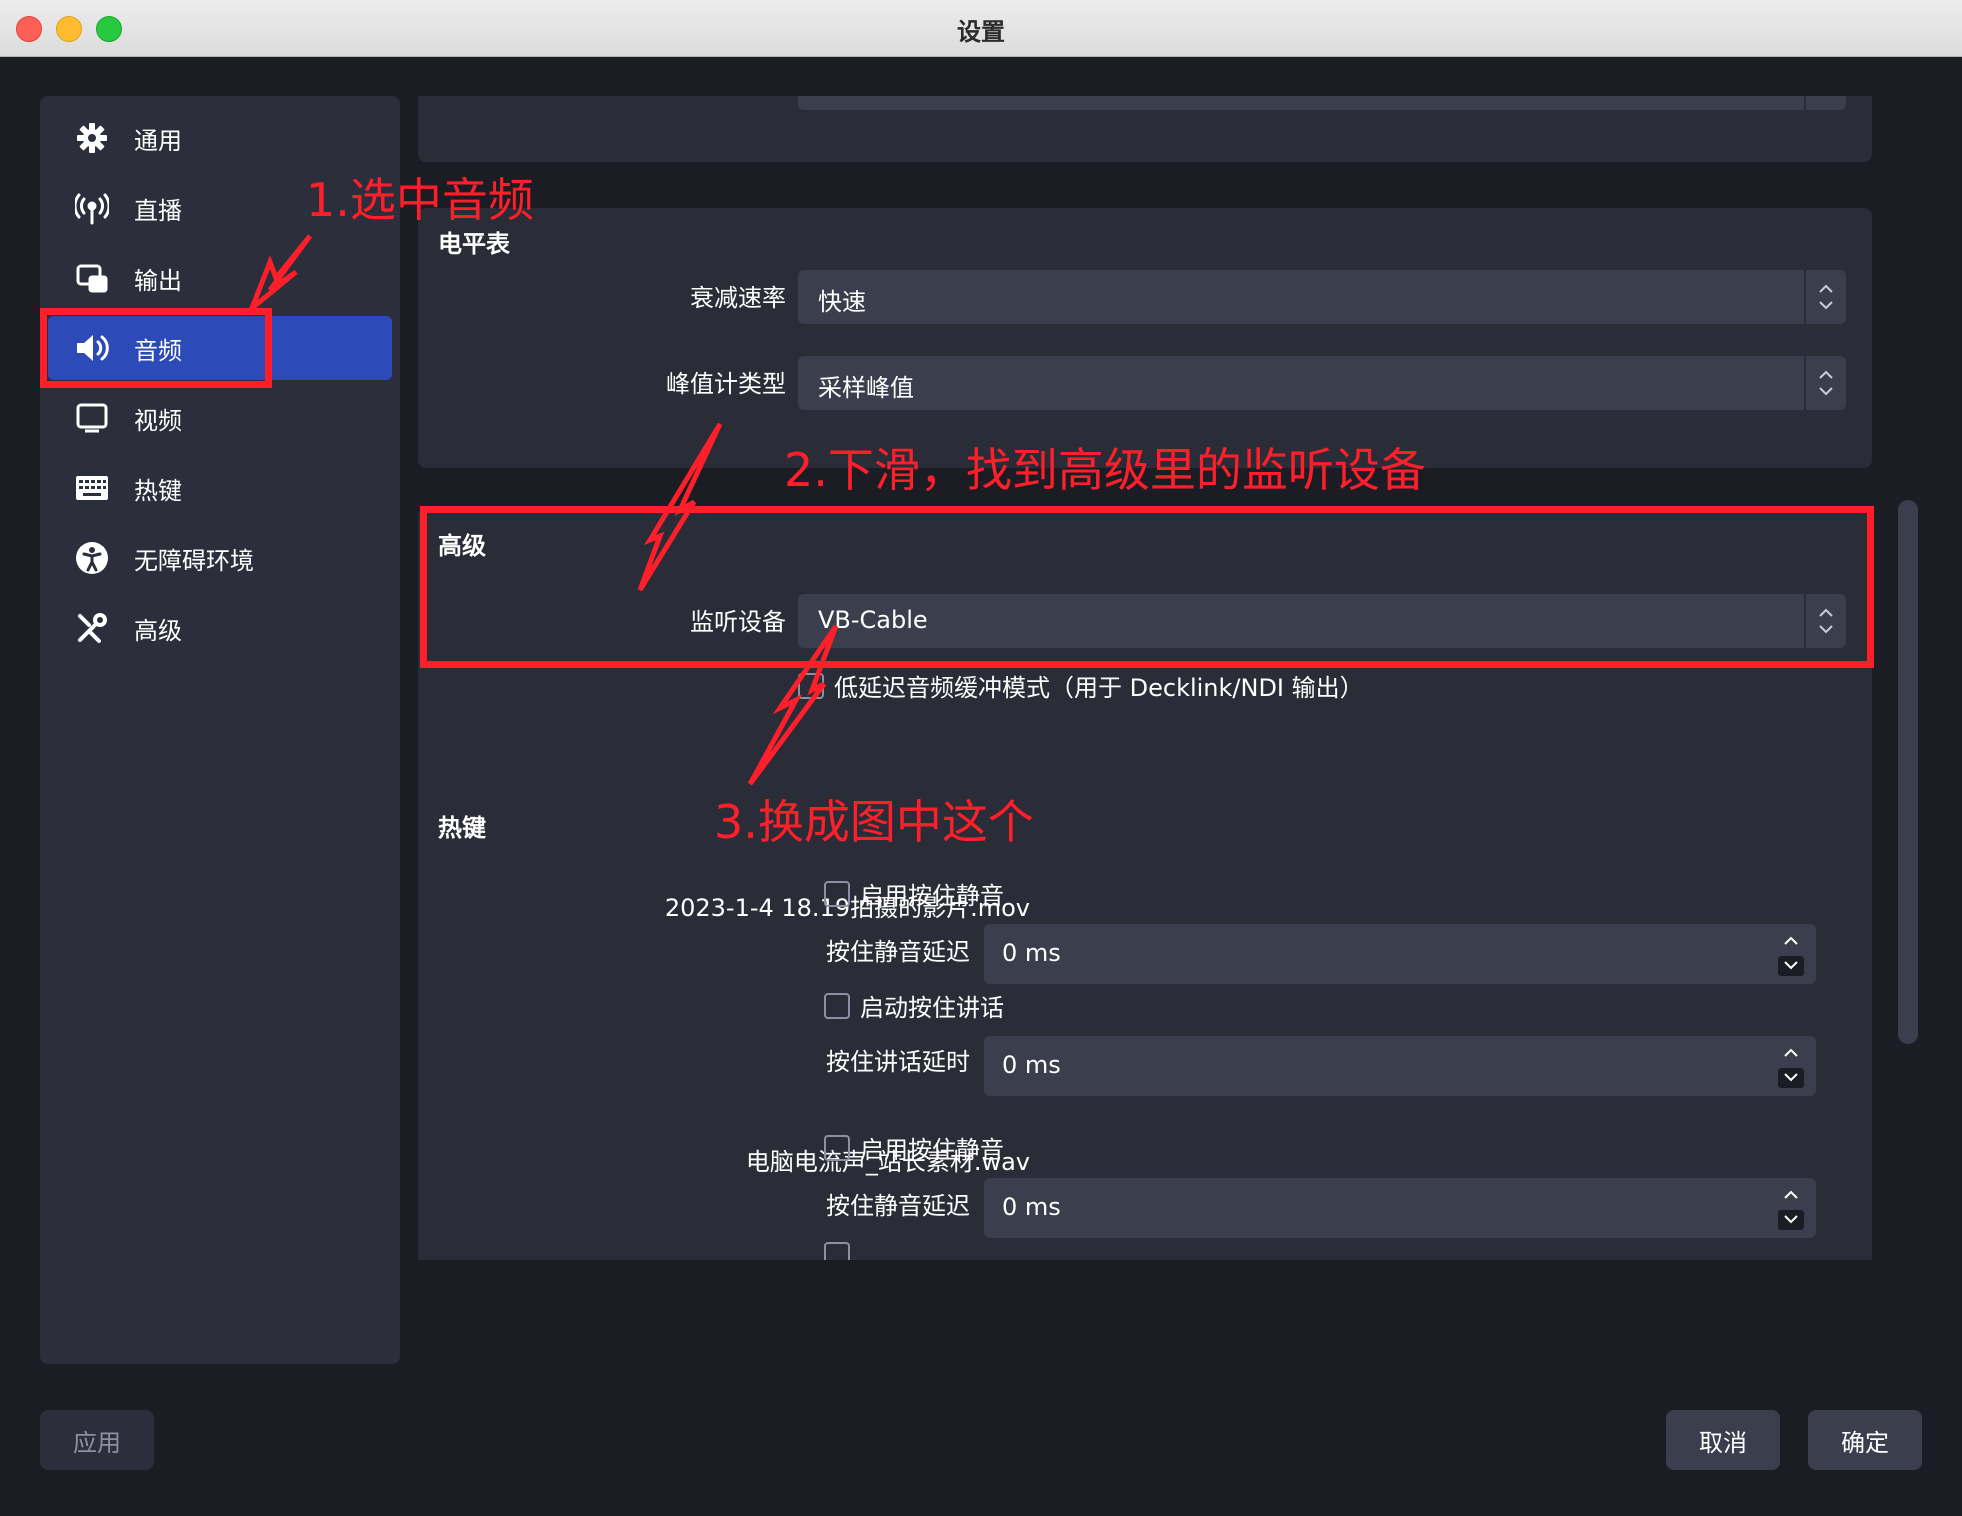  What do you see at coordinates (279, 275) in the screenshot?
I see `arrow-step1` at bounding box center [279, 275].